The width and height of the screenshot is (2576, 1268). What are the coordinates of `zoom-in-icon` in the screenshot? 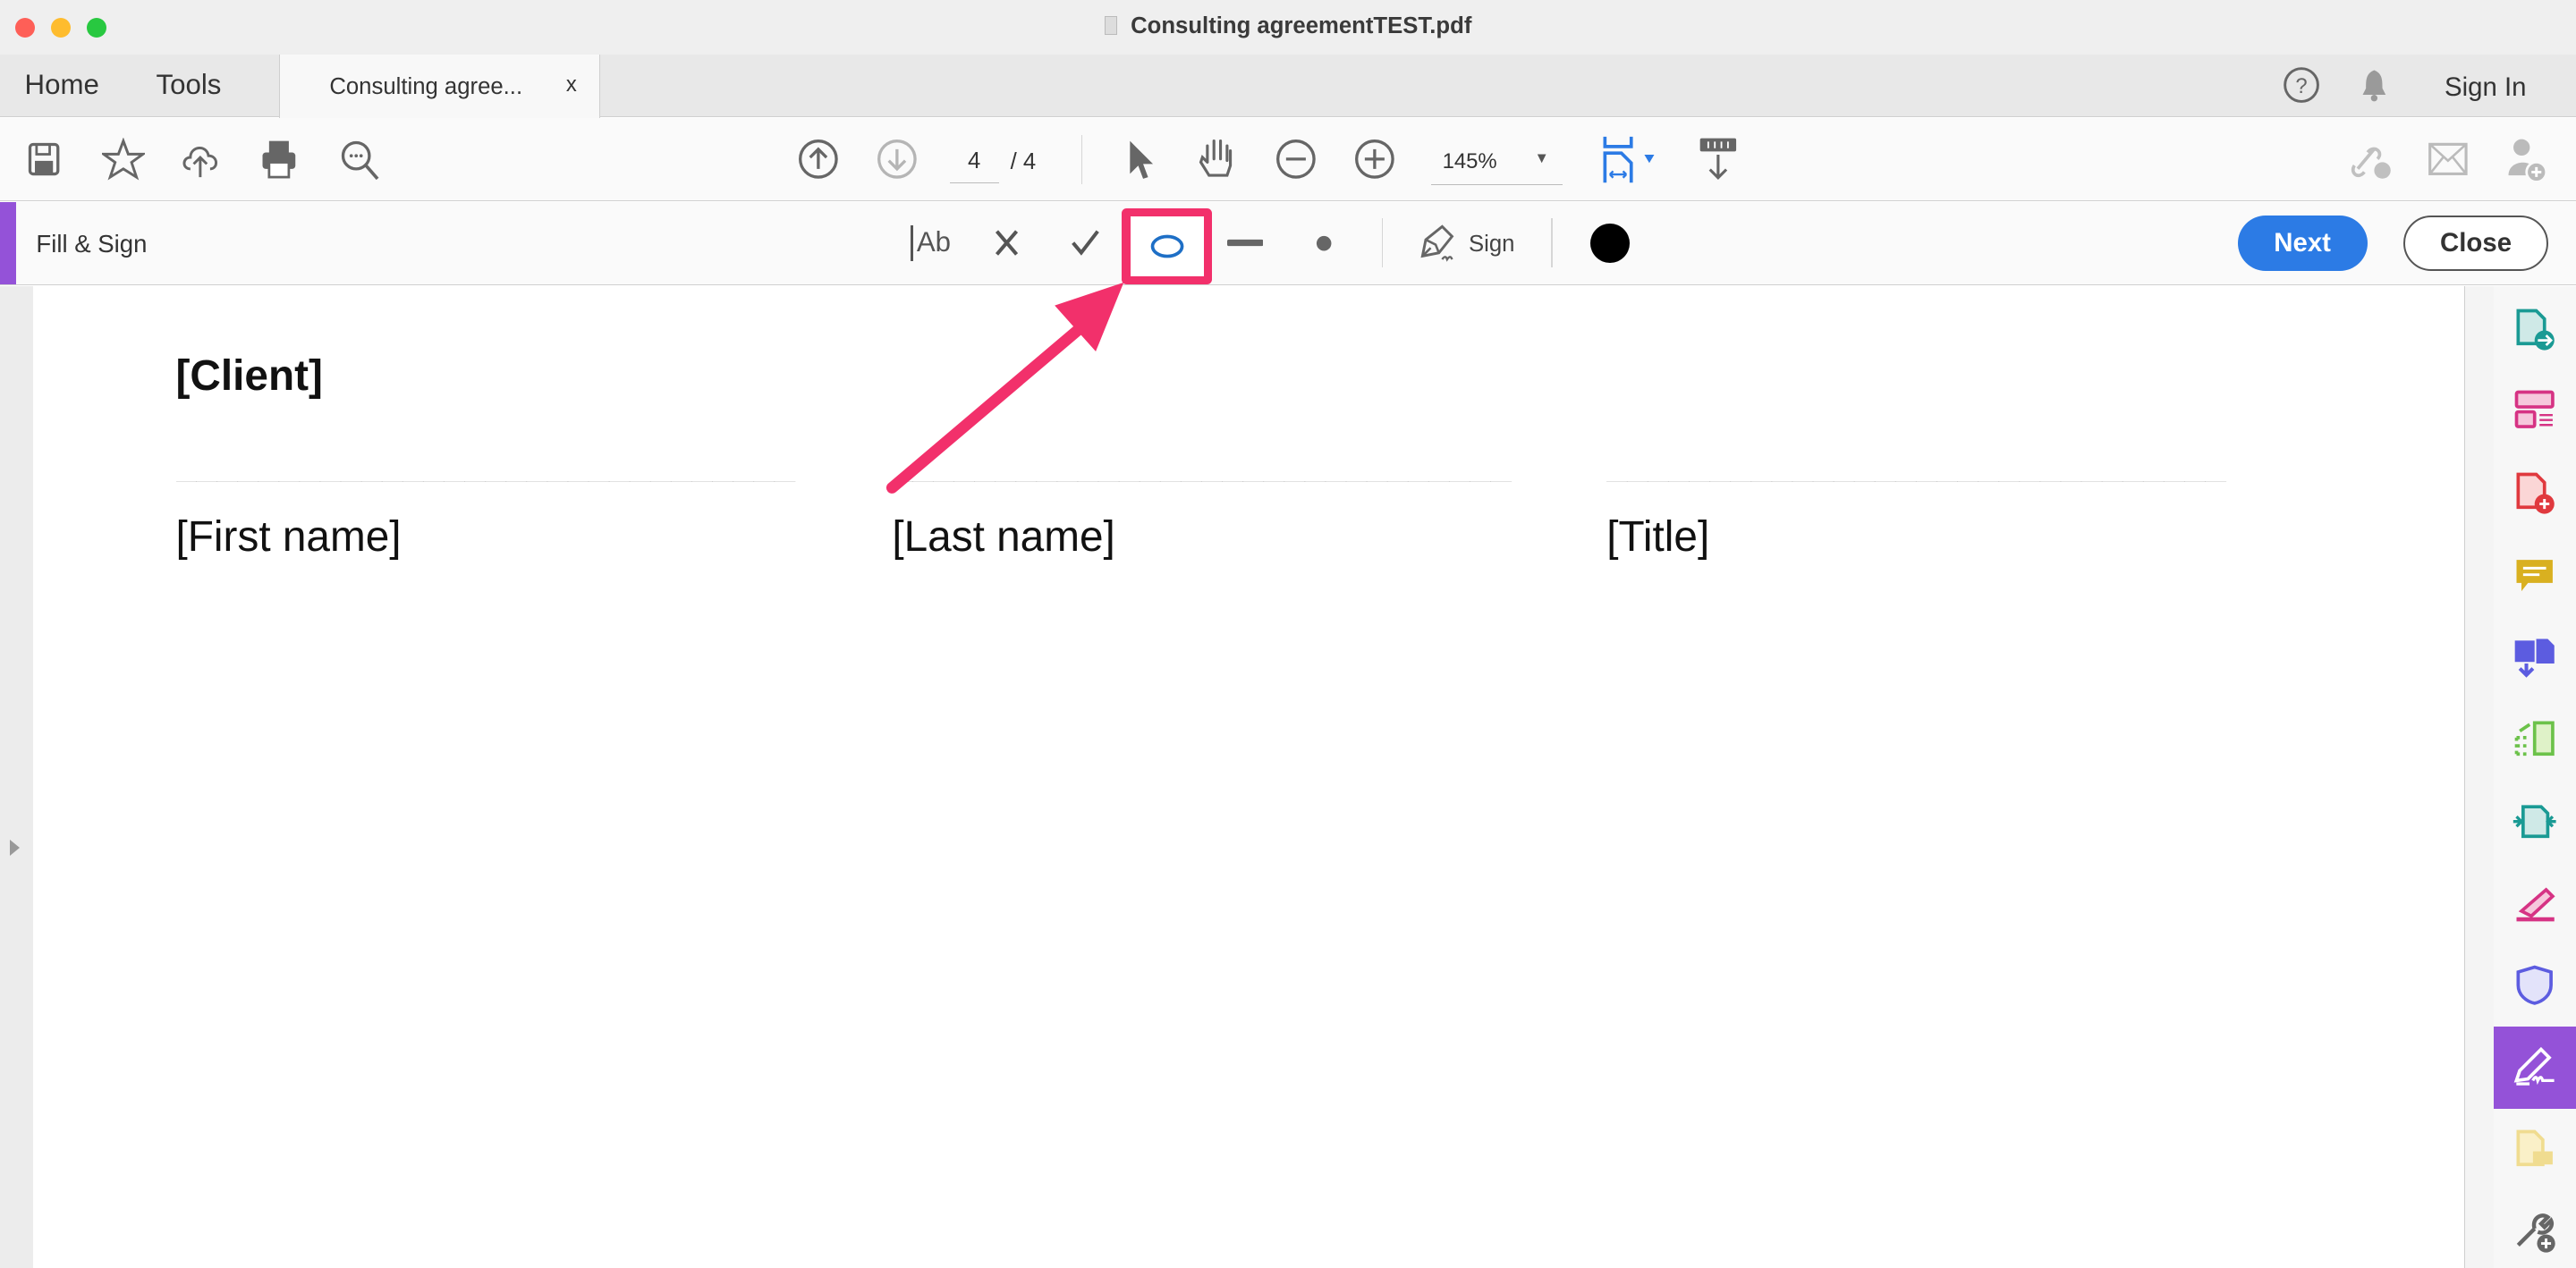 It's located at (1375, 159).